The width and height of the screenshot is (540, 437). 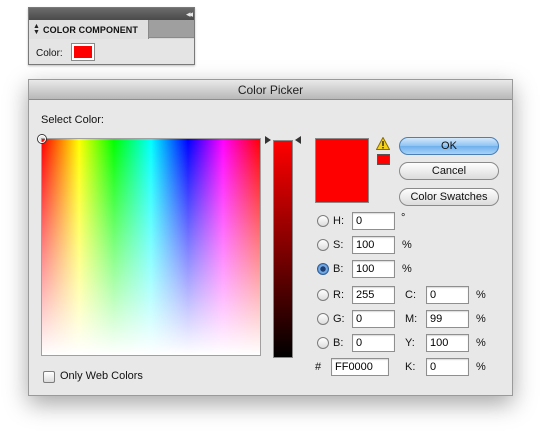 I want to click on slider-left-arrow-icon, so click(x=268, y=140).